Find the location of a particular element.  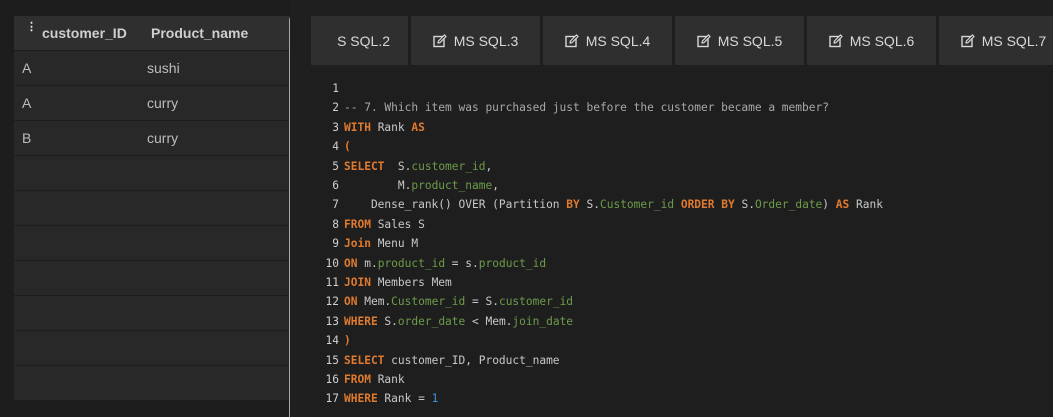

code-line: 13 WHERE S.order_date < Mem.join_date is located at coordinates (442, 321).